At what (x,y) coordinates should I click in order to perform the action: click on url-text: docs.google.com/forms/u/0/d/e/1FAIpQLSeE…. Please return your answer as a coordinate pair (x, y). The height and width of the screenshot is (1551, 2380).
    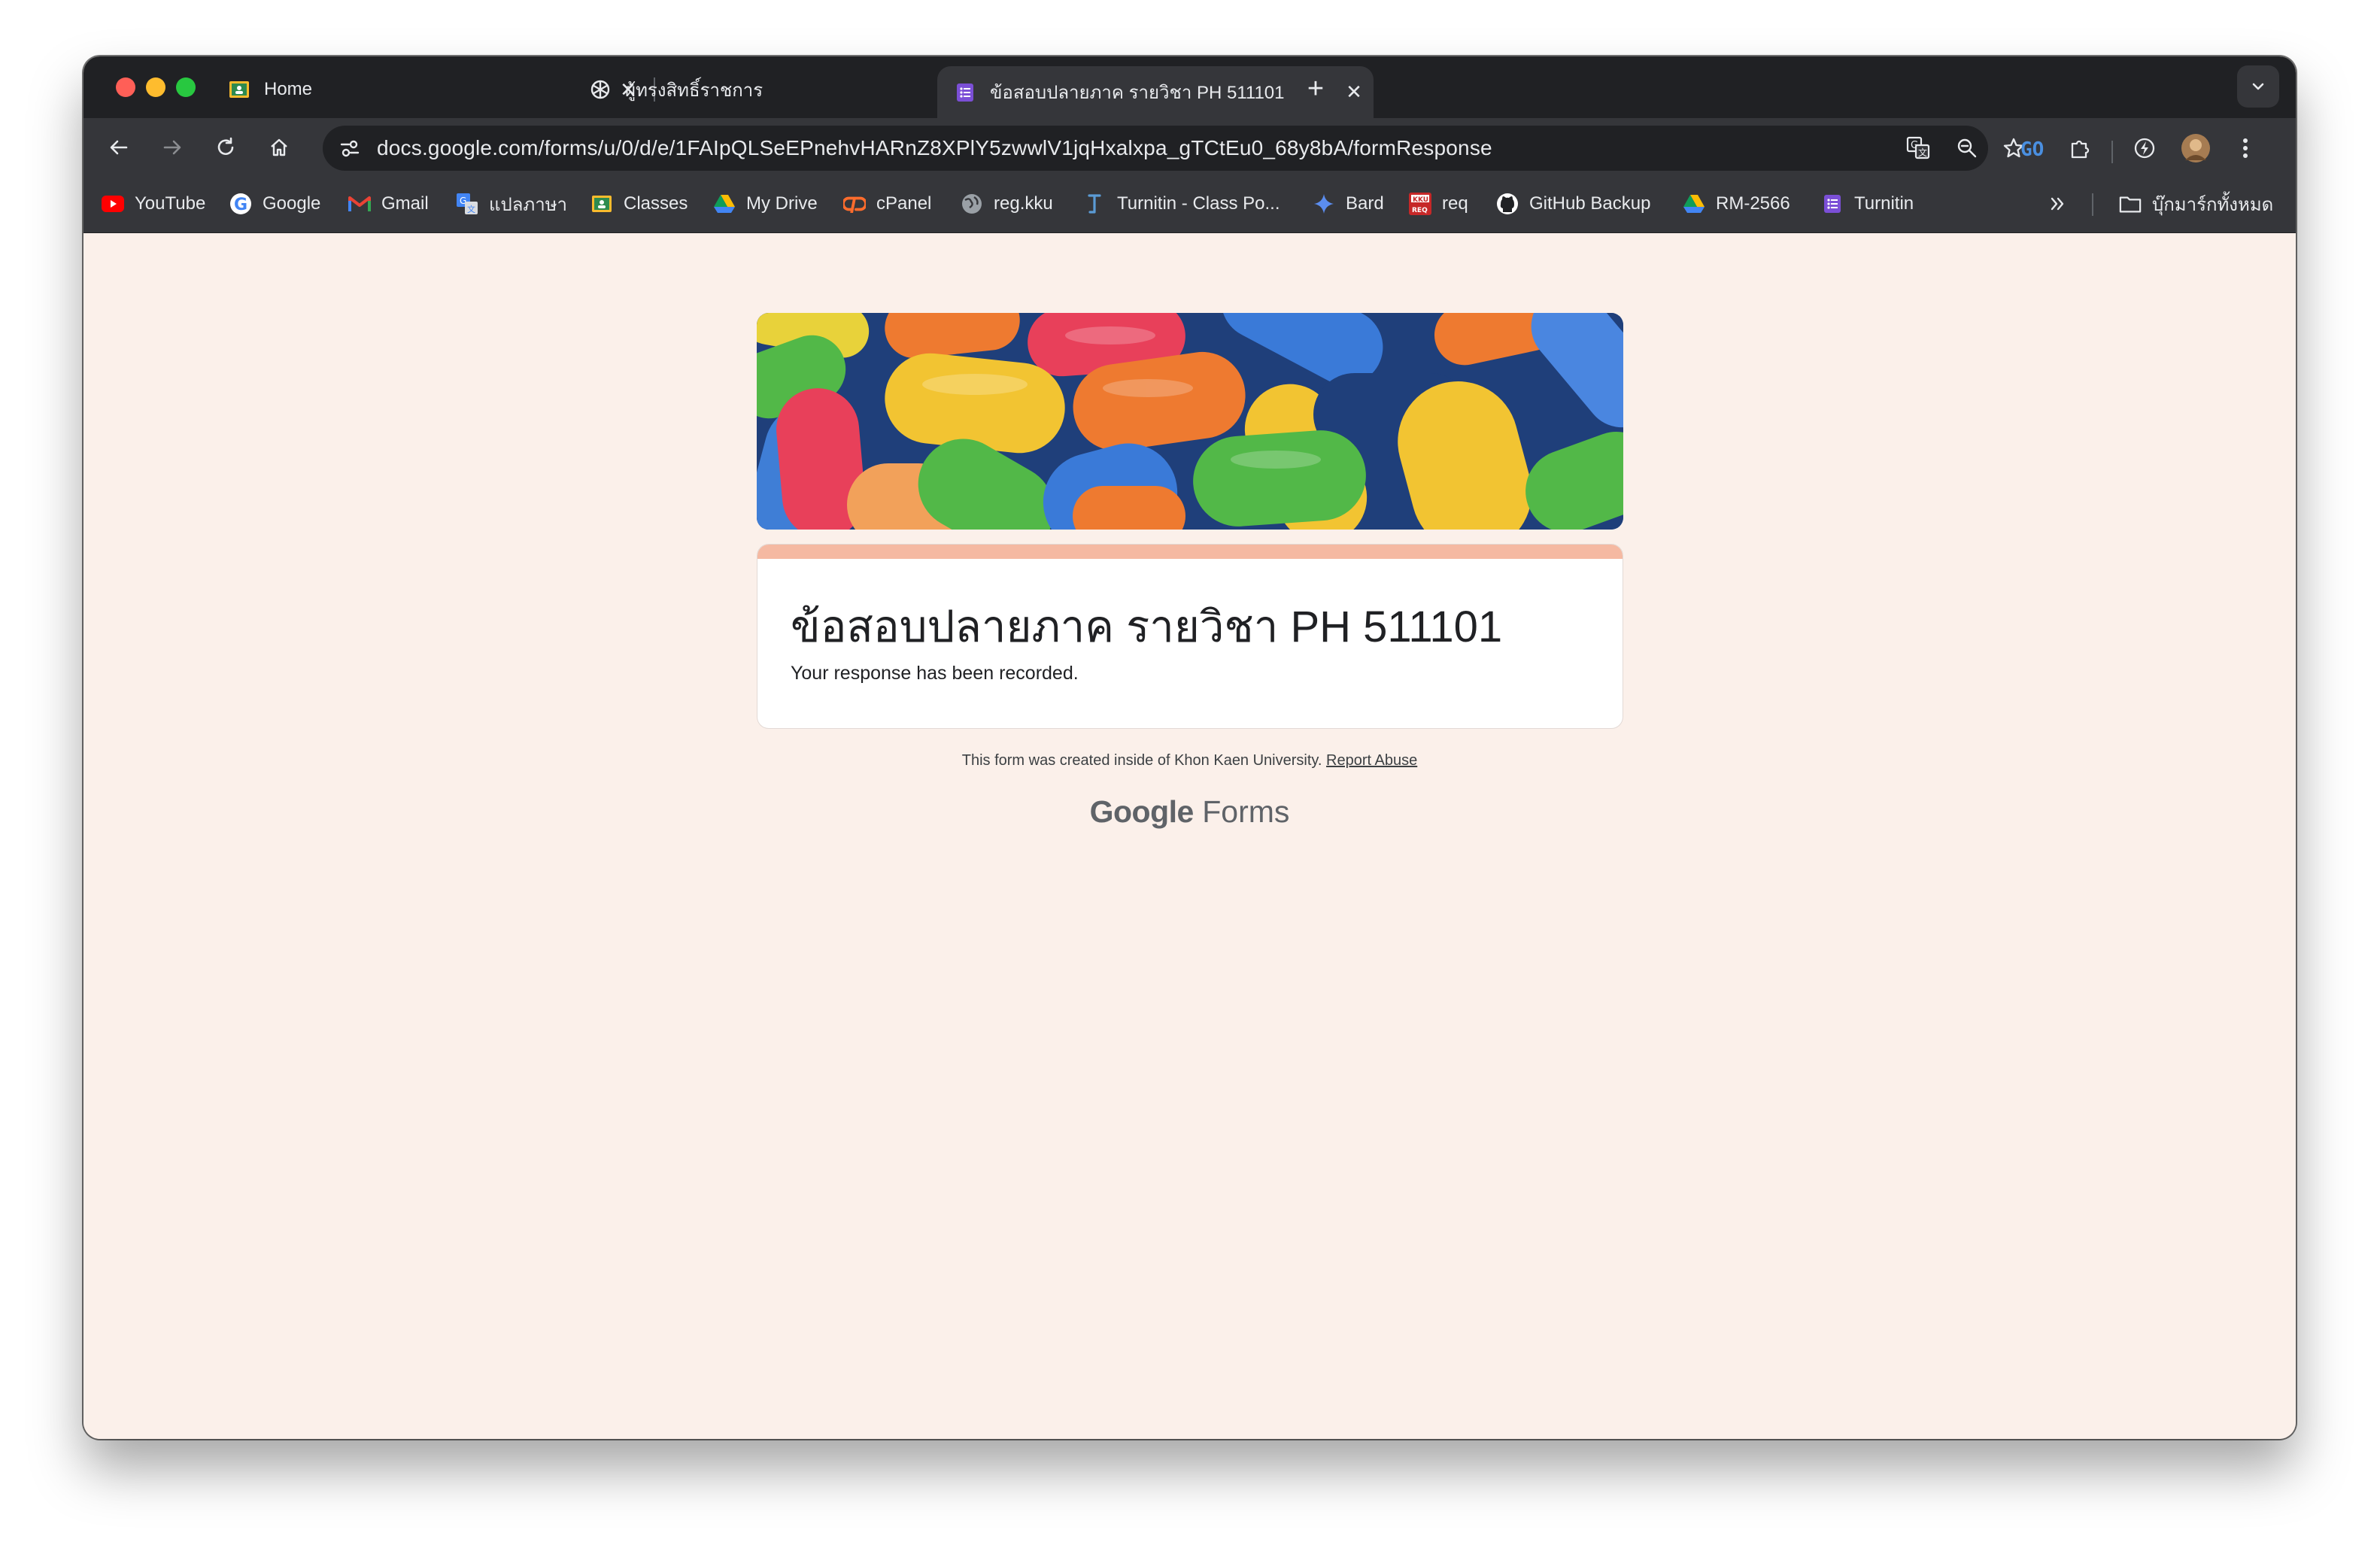
    Looking at the image, I should click on (934, 148).